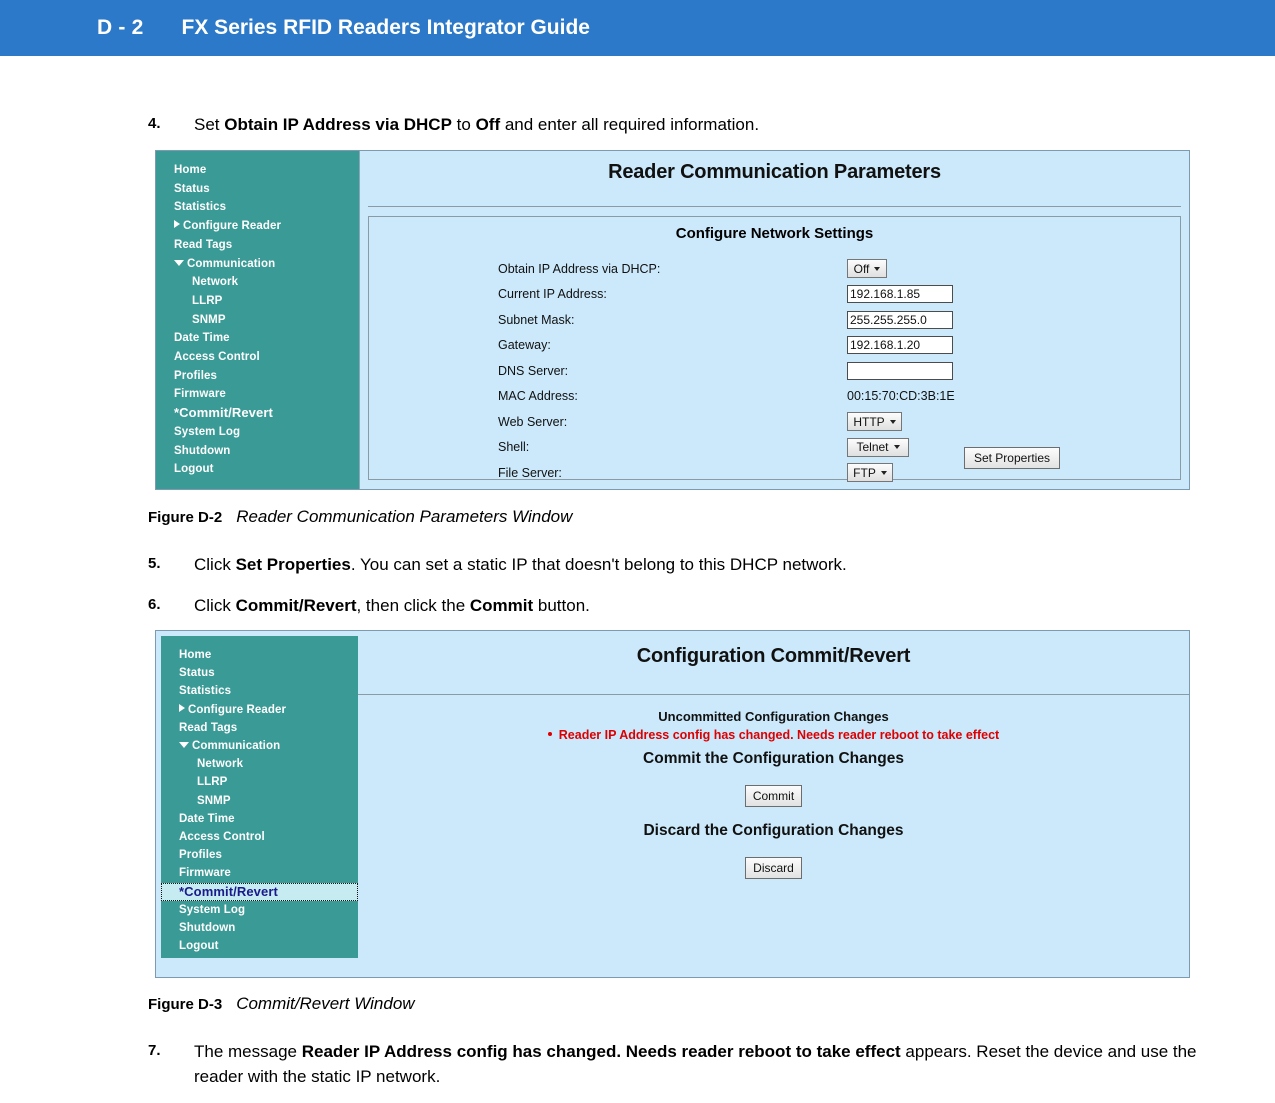 The image size is (1275, 1103). What do you see at coordinates (870, 473) in the screenshot?
I see `file-server-dropdown: FTP` at bounding box center [870, 473].